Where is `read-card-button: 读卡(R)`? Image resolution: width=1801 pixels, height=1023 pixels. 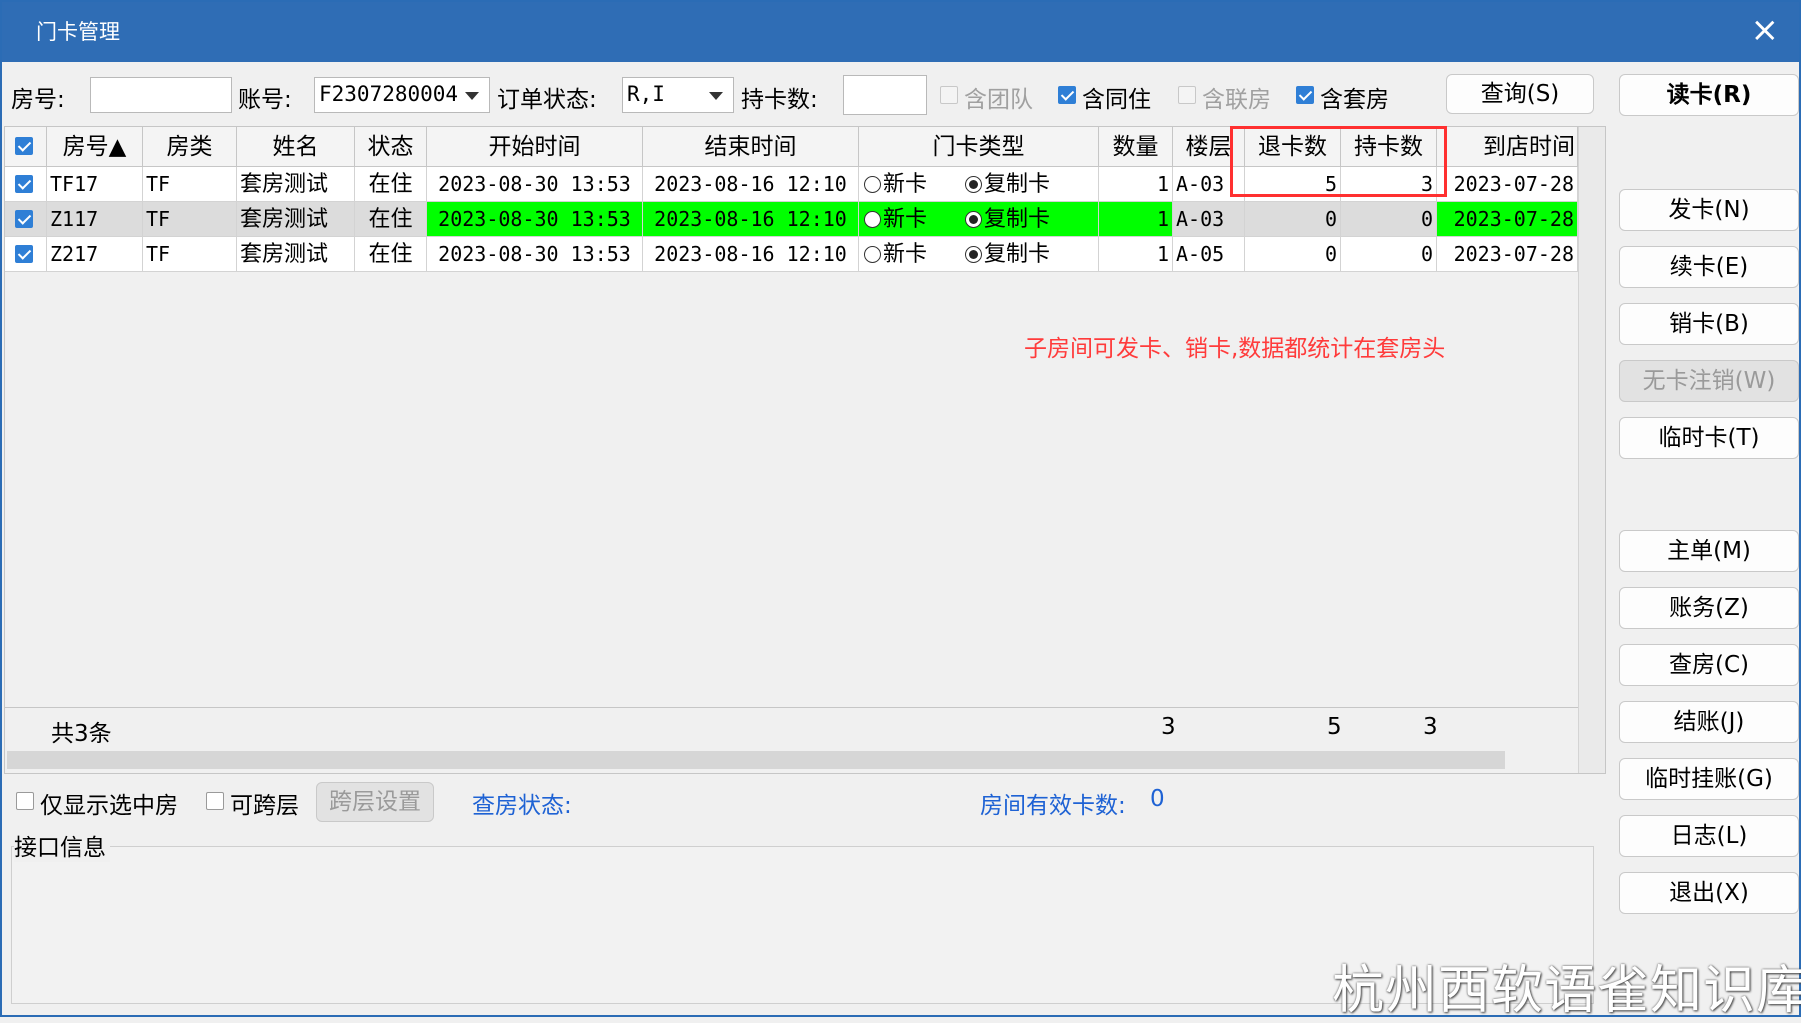 read-card-button: 读卡(R) is located at coordinates (1709, 95).